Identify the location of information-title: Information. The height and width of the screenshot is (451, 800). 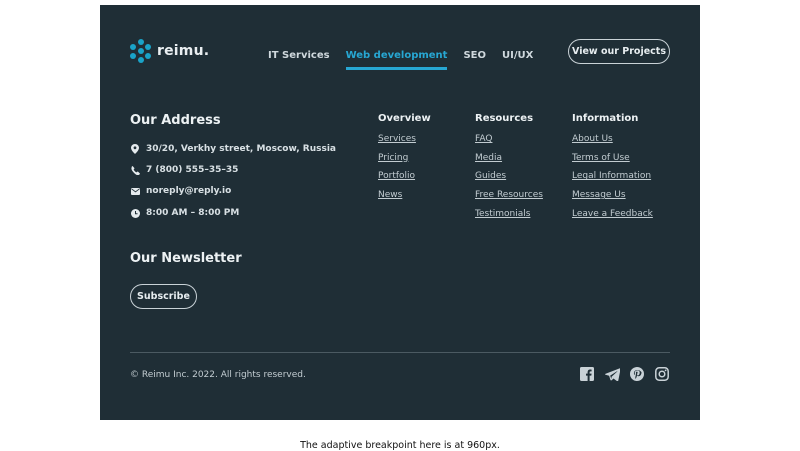
(605, 118).